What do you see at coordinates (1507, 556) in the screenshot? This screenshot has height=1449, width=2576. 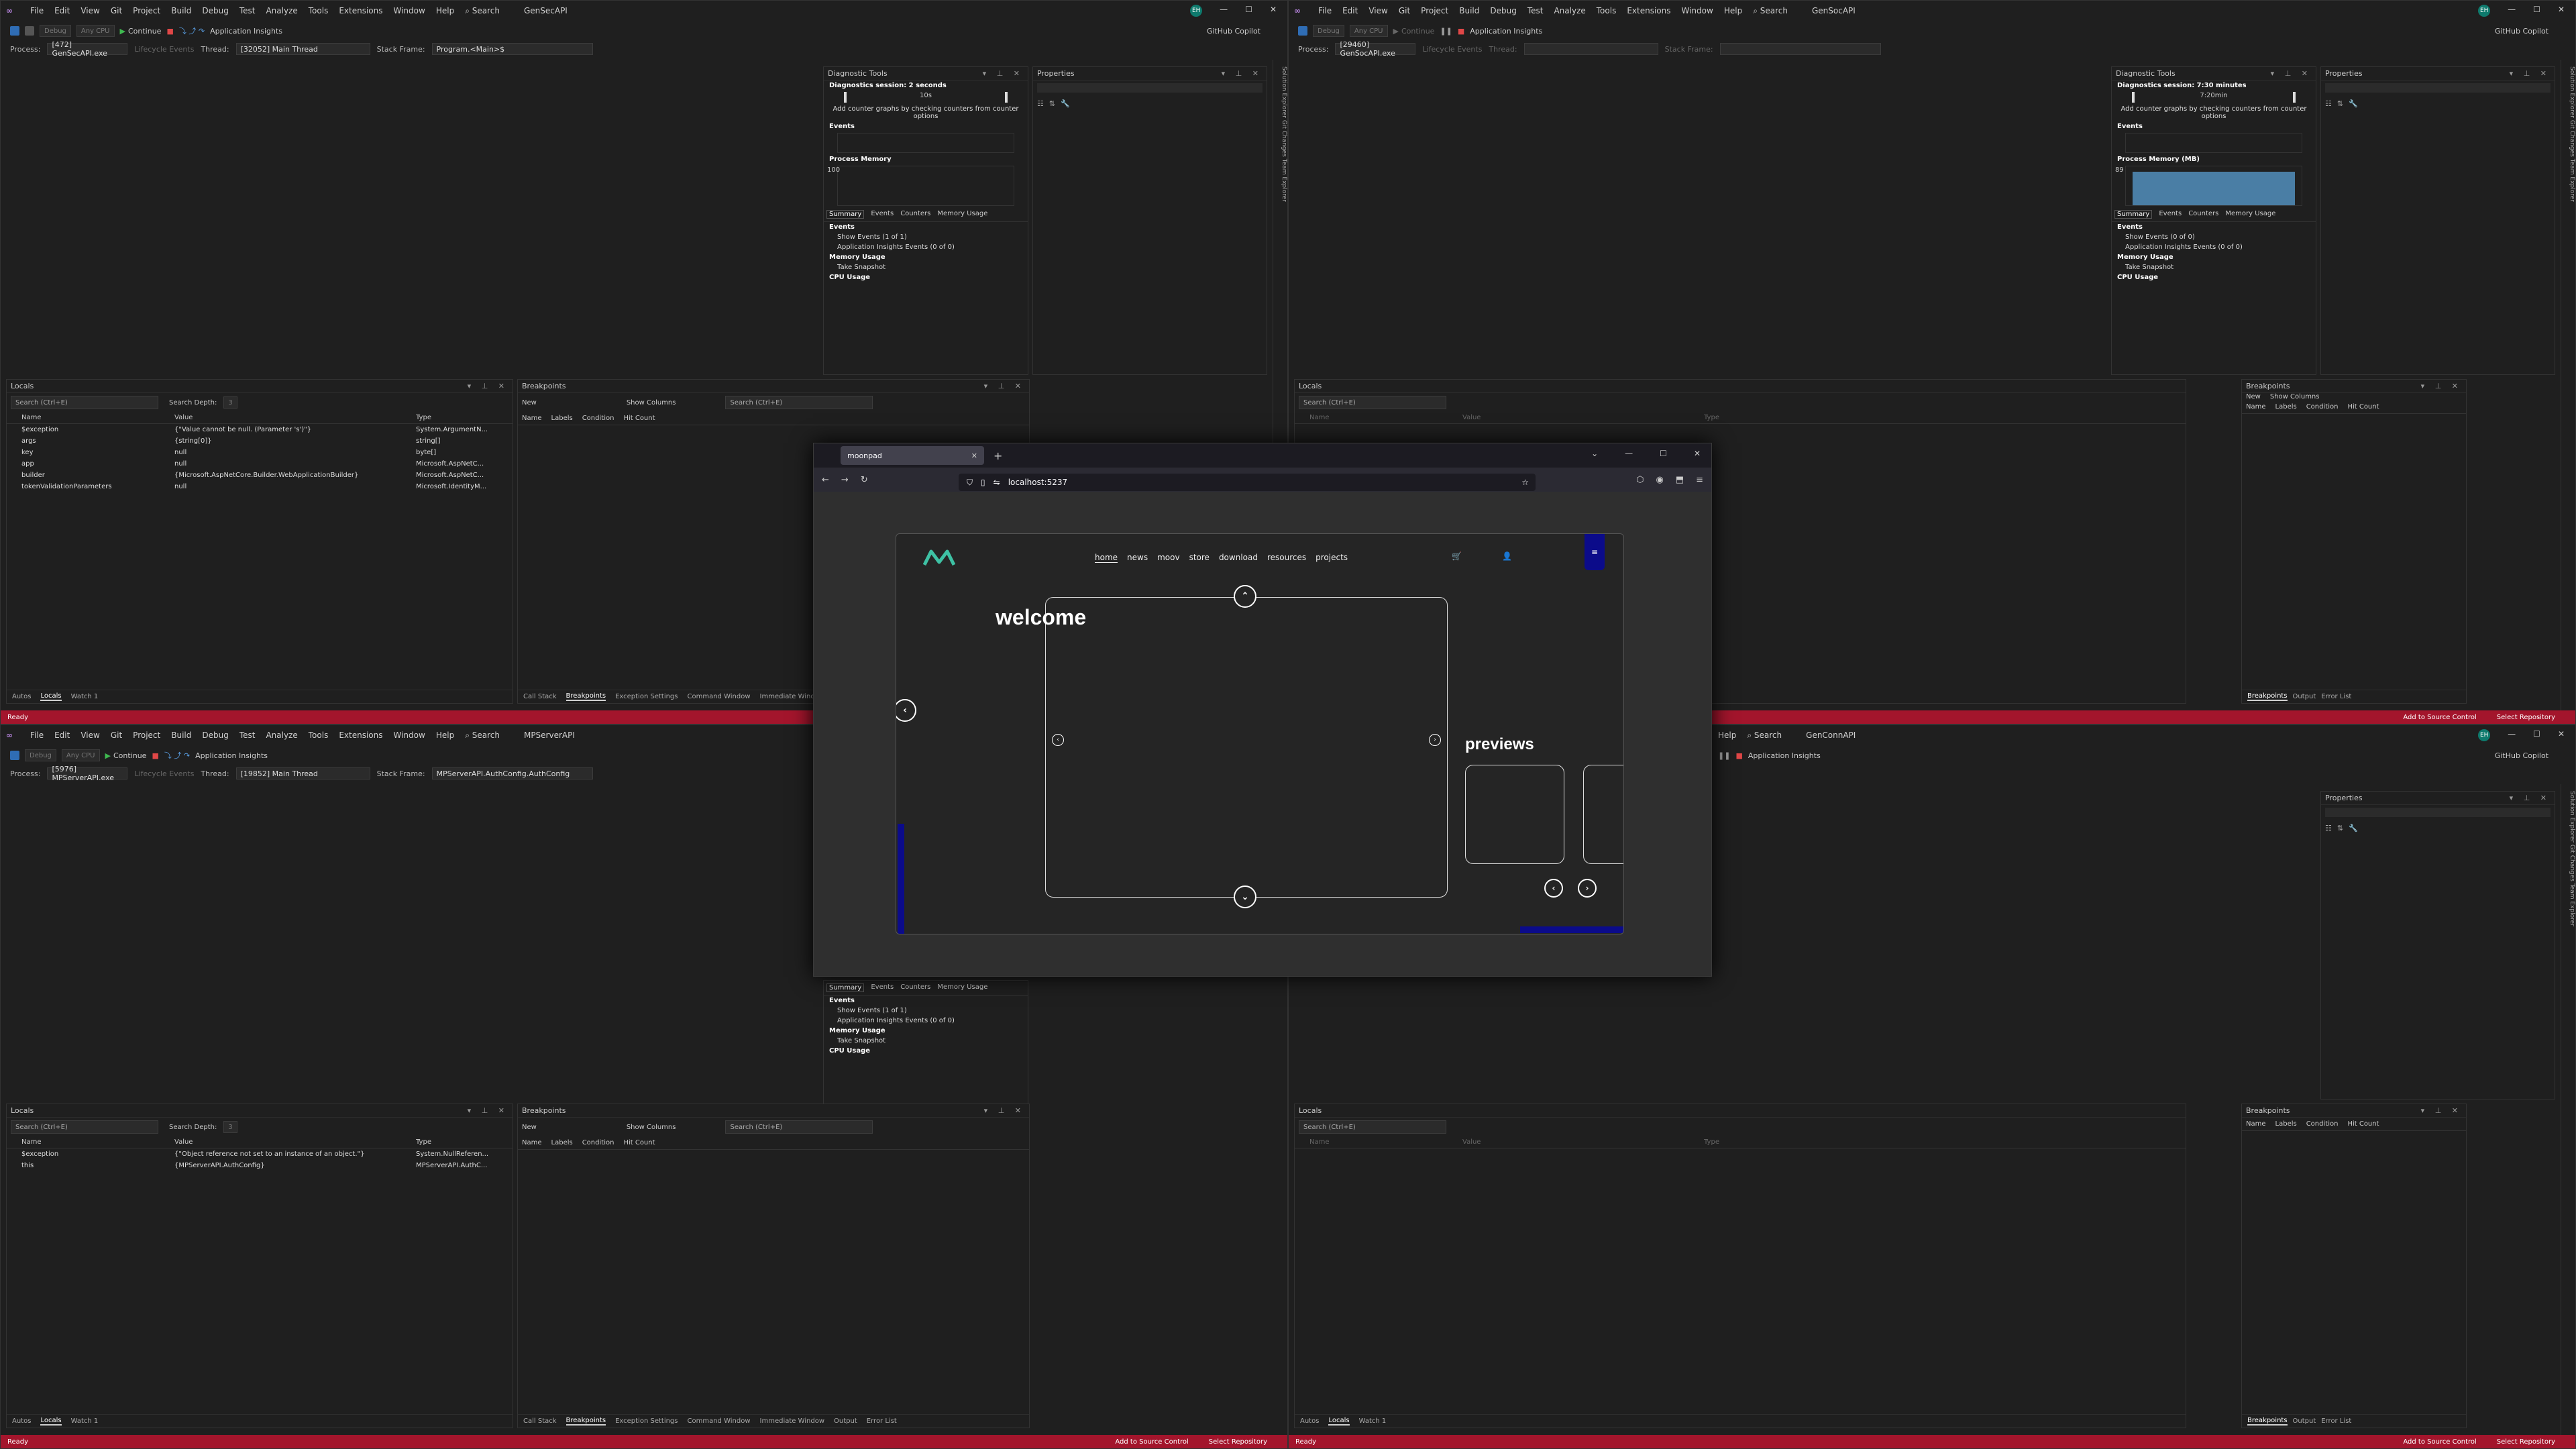 I see `user-icon: 👤` at bounding box center [1507, 556].